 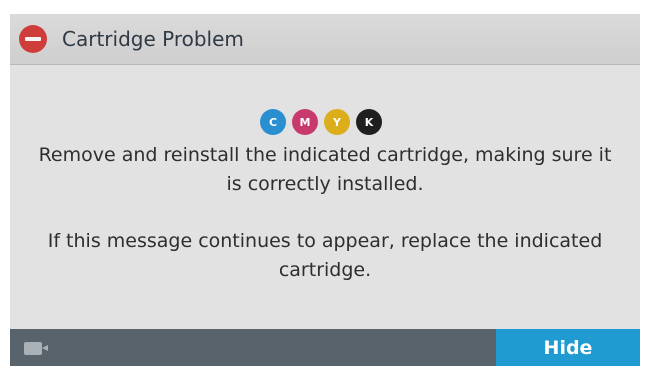 What do you see at coordinates (325, 184) in the screenshot?
I see `message-line: is correctly installed.` at bounding box center [325, 184].